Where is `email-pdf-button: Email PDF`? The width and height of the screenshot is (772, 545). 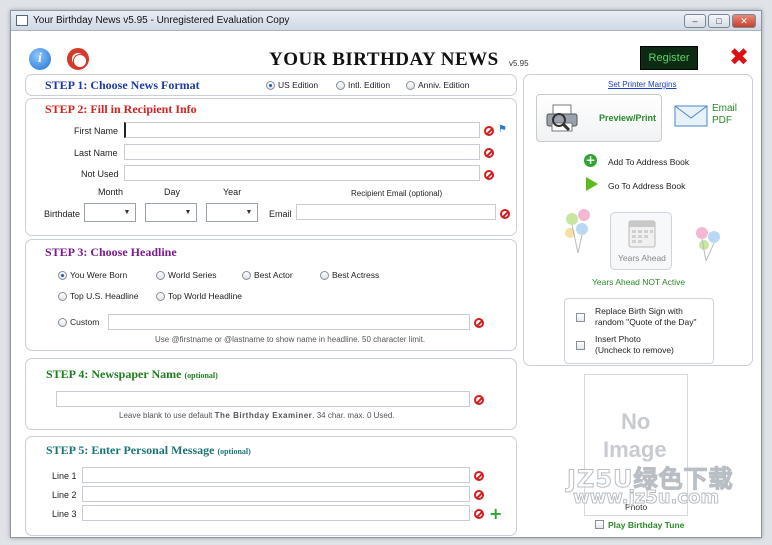
email-pdf-button: Email PDF is located at coordinates (709, 119).